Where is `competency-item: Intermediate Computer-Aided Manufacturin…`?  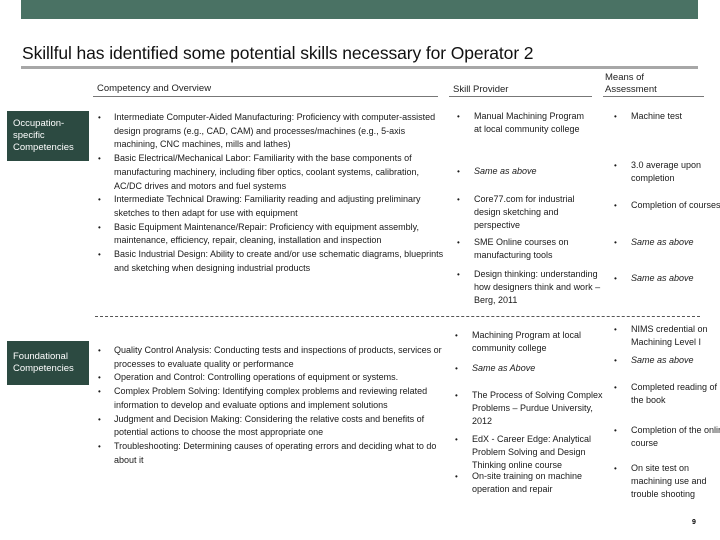 competency-item: Intermediate Computer-Aided Manufacturin… is located at coordinates (270, 131).